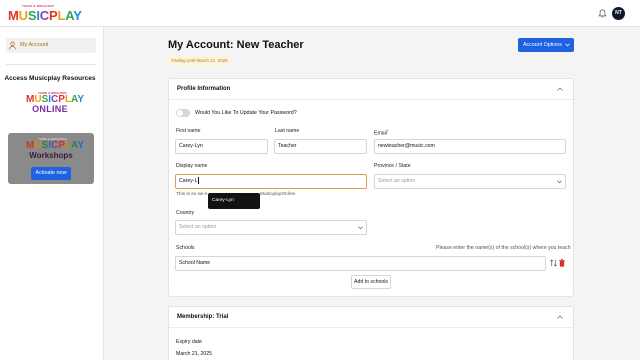 The height and width of the screenshot is (360, 640). What do you see at coordinates (51, 173) in the screenshot?
I see `activate-now-button: Activate now` at bounding box center [51, 173].